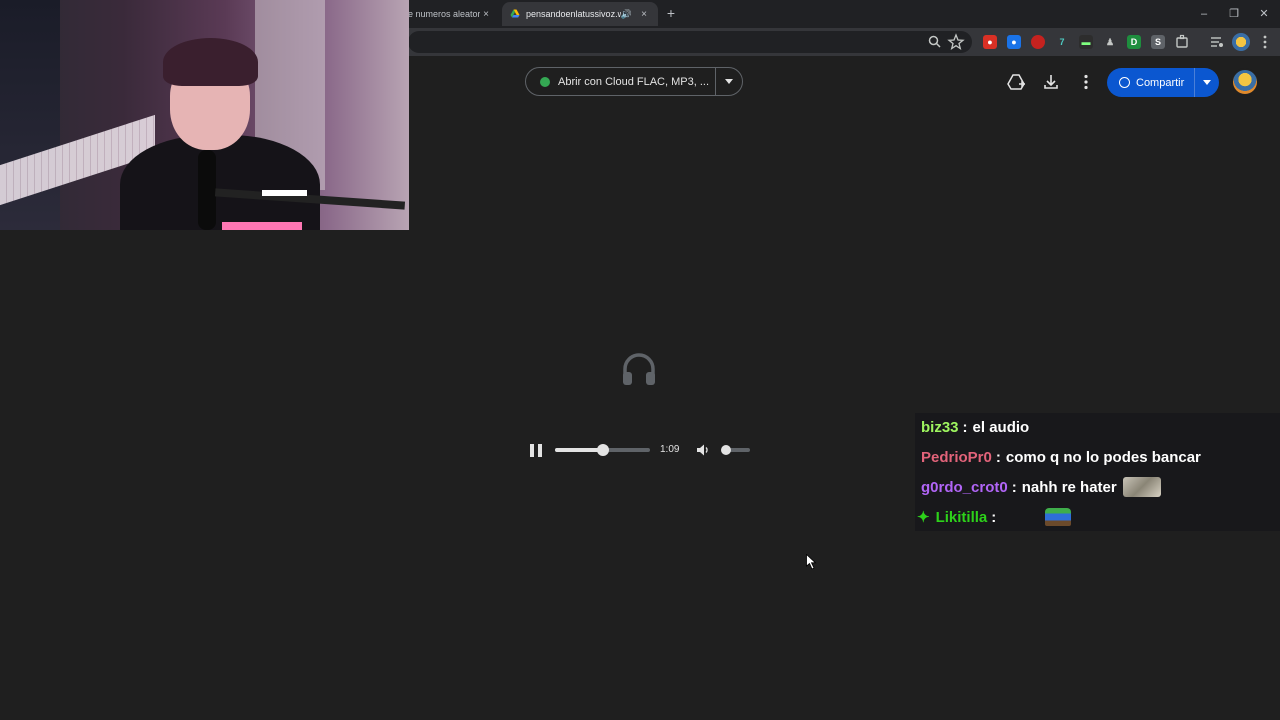 The height and width of the screenshot is (720, 1280). What do you see at coordinates (935, 42) in the screenshot?
I see `zoom-icon` at bounding box center [935, 42].